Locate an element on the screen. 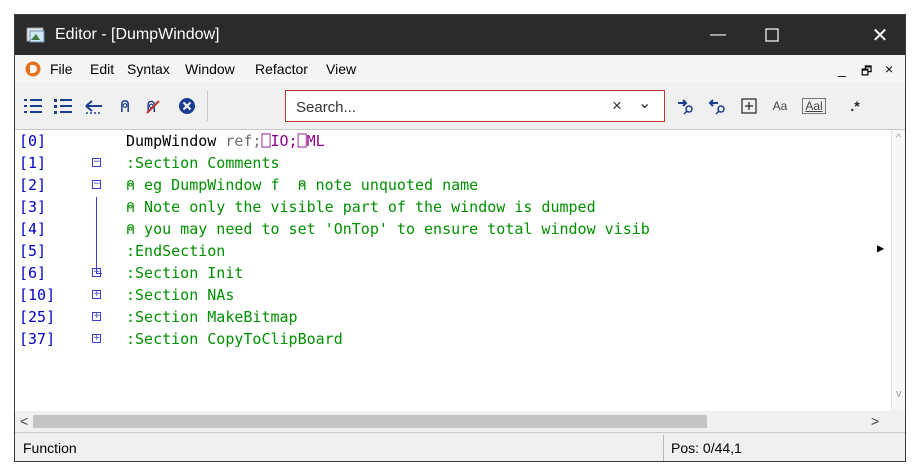 The width and height of the screenshot is (922, 474). line-overflow-indicator: ▶ is located at coordinates (881, 248).